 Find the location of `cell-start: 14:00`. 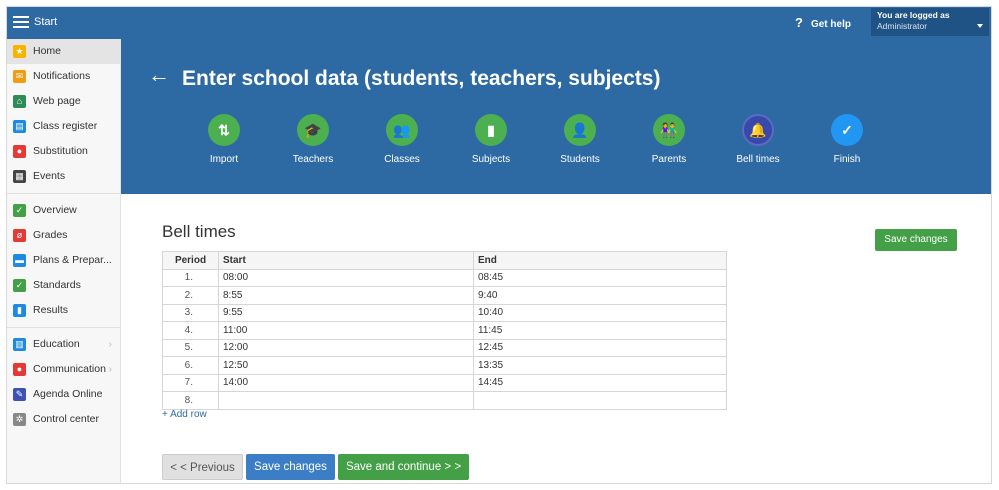

cell-start: 14:00 is located at coordinates (346, 382).